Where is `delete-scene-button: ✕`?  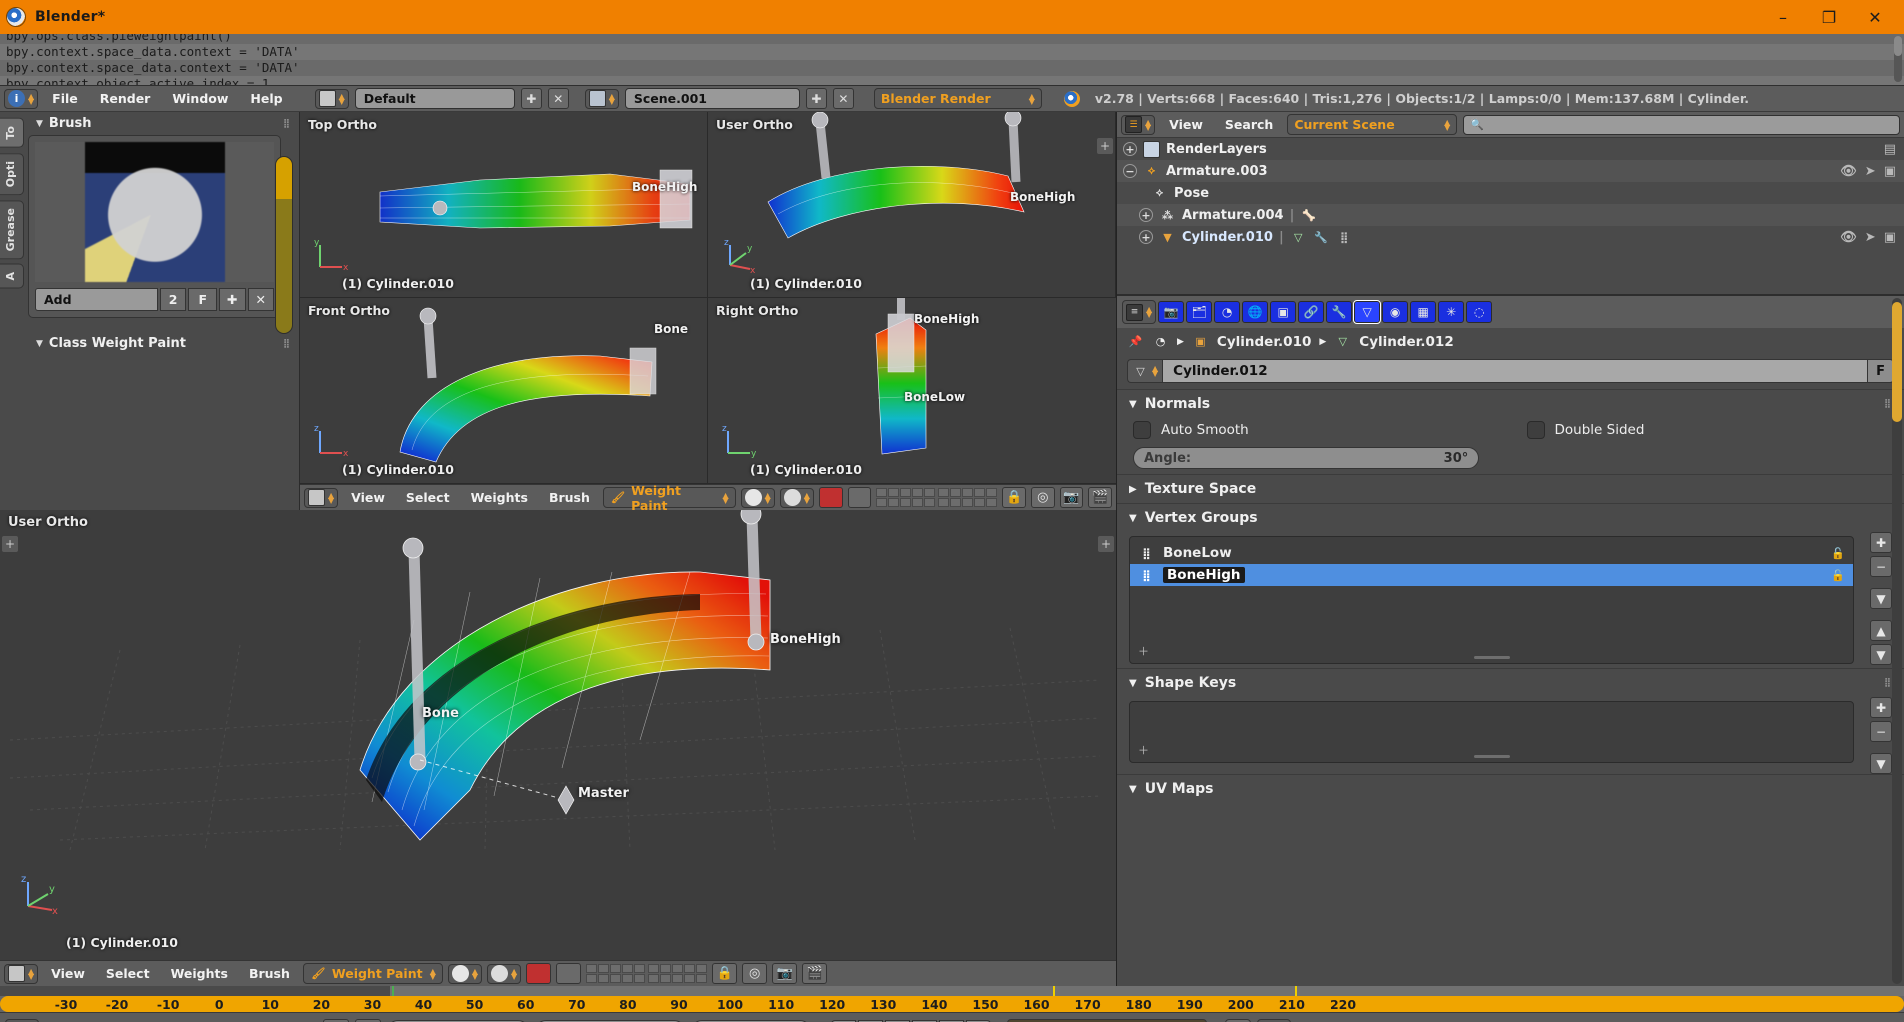
delete-scene-button: ✕ is located at coordinates (843, 98).